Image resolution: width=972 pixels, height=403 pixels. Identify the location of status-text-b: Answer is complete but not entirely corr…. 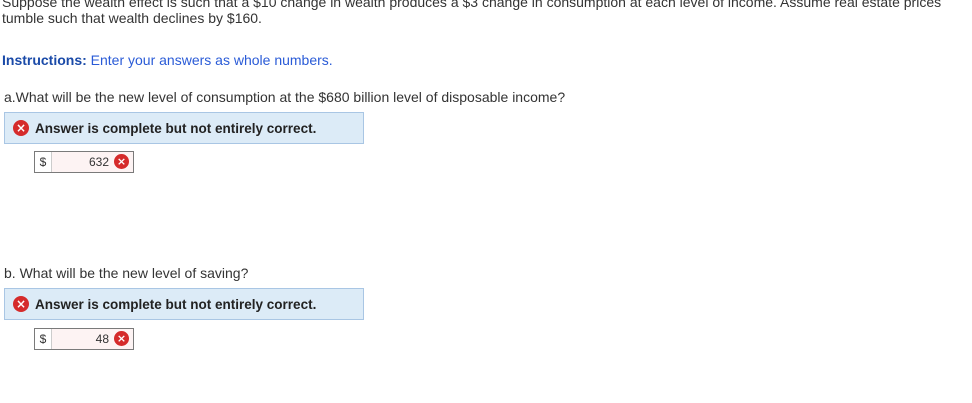
(176, 304).